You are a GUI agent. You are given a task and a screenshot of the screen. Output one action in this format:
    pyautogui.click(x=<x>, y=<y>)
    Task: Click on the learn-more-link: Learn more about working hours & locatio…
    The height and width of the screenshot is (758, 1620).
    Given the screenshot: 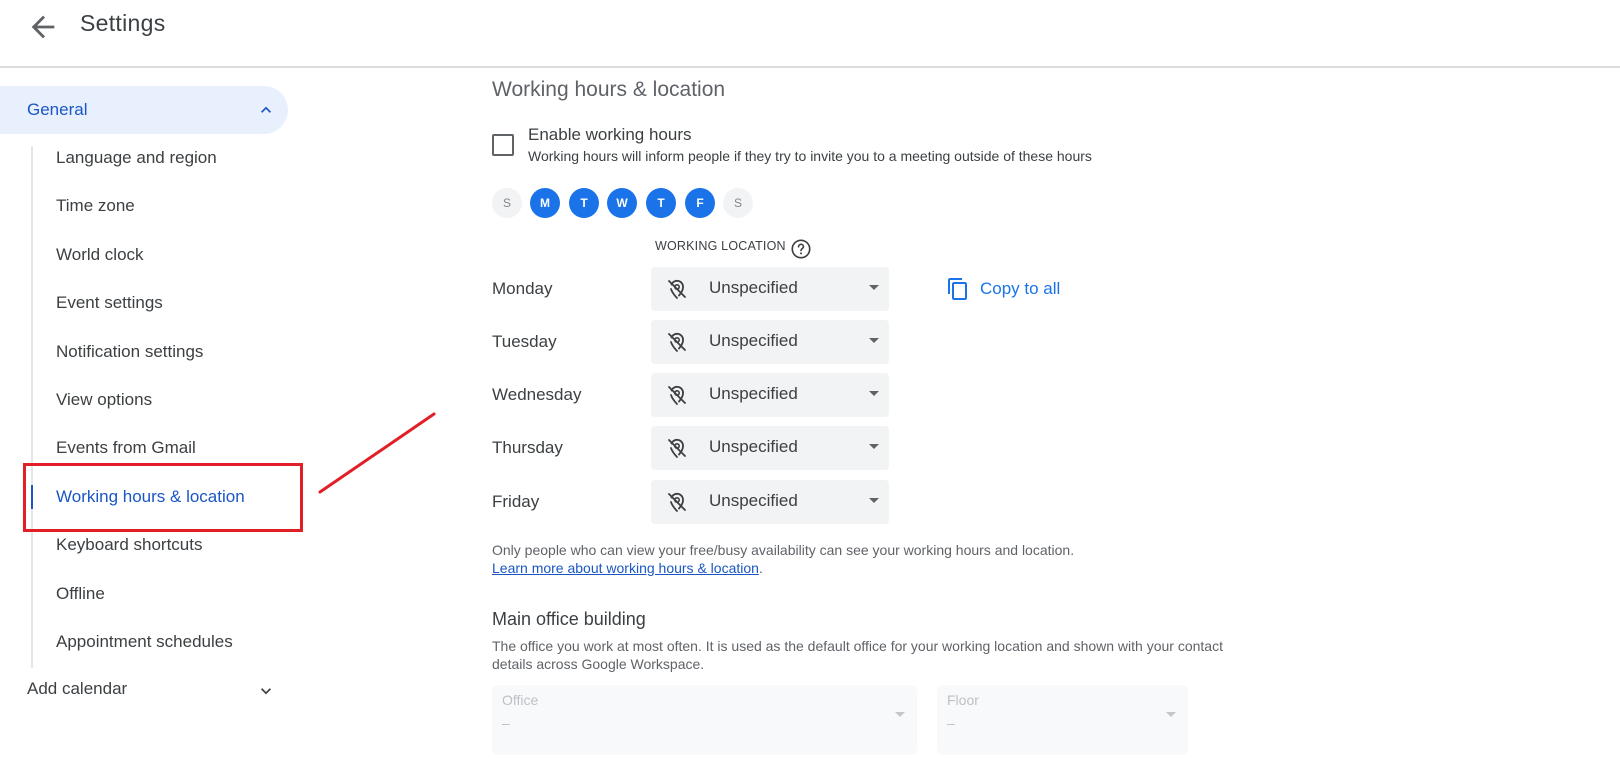 What is the action you would take?
    pyautogui.click(x=625, y=568)
    